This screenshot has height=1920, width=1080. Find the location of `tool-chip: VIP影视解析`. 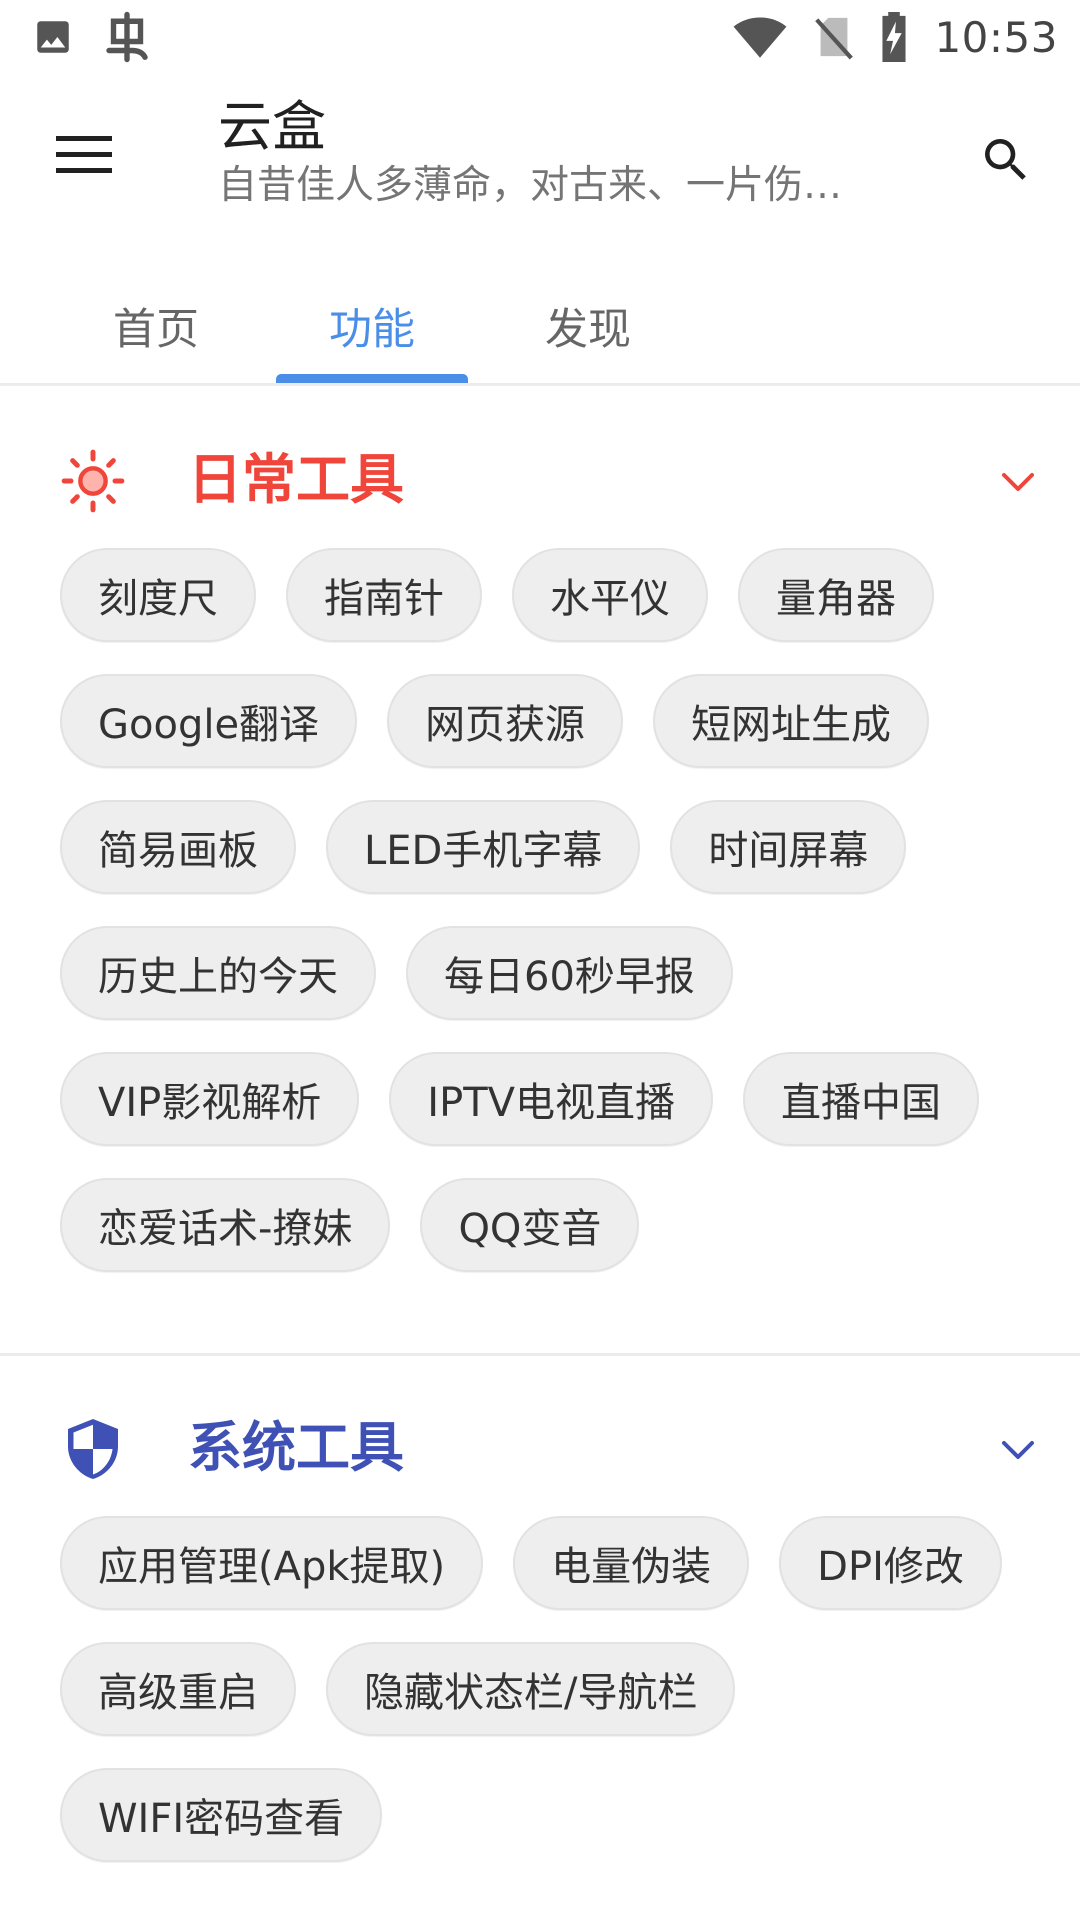

tool-chip: VIP影视解析 is located at coordinates (210, 1099).